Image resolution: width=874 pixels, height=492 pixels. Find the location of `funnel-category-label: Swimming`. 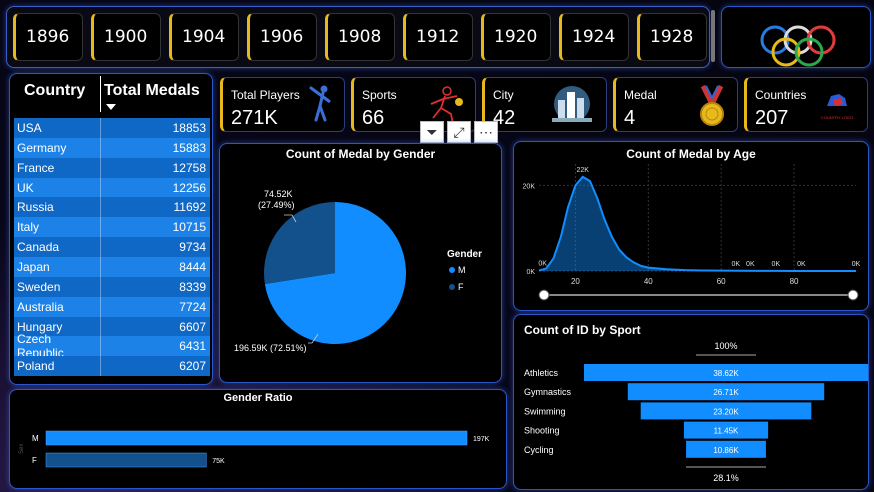

funnel-category-label: Swimming is located at coordinates (545, 411).